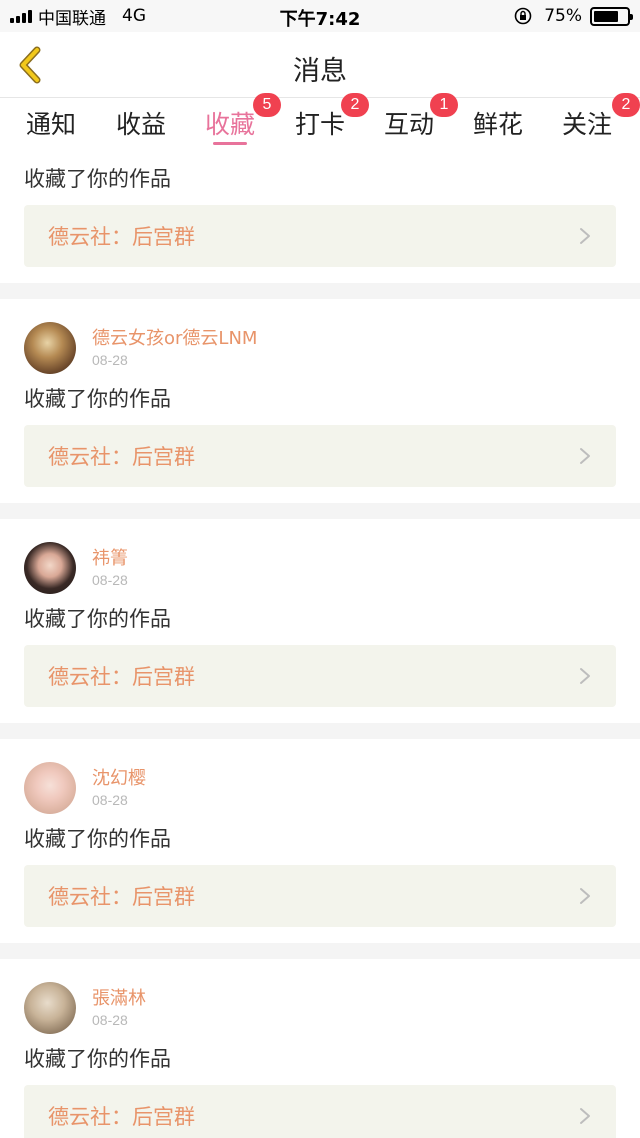  Describe the element at coordinates (119, 999) in the screenshot. I see `username: 張滿林` at that location.